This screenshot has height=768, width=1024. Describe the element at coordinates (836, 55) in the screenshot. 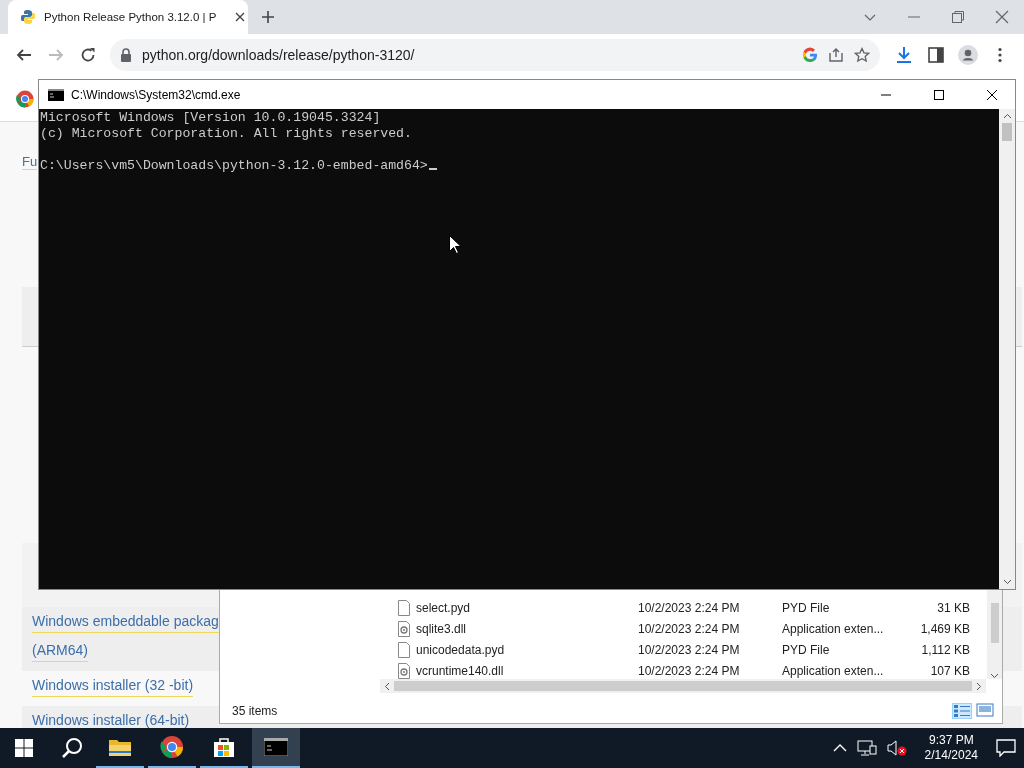

I see `share-icon` at that location.